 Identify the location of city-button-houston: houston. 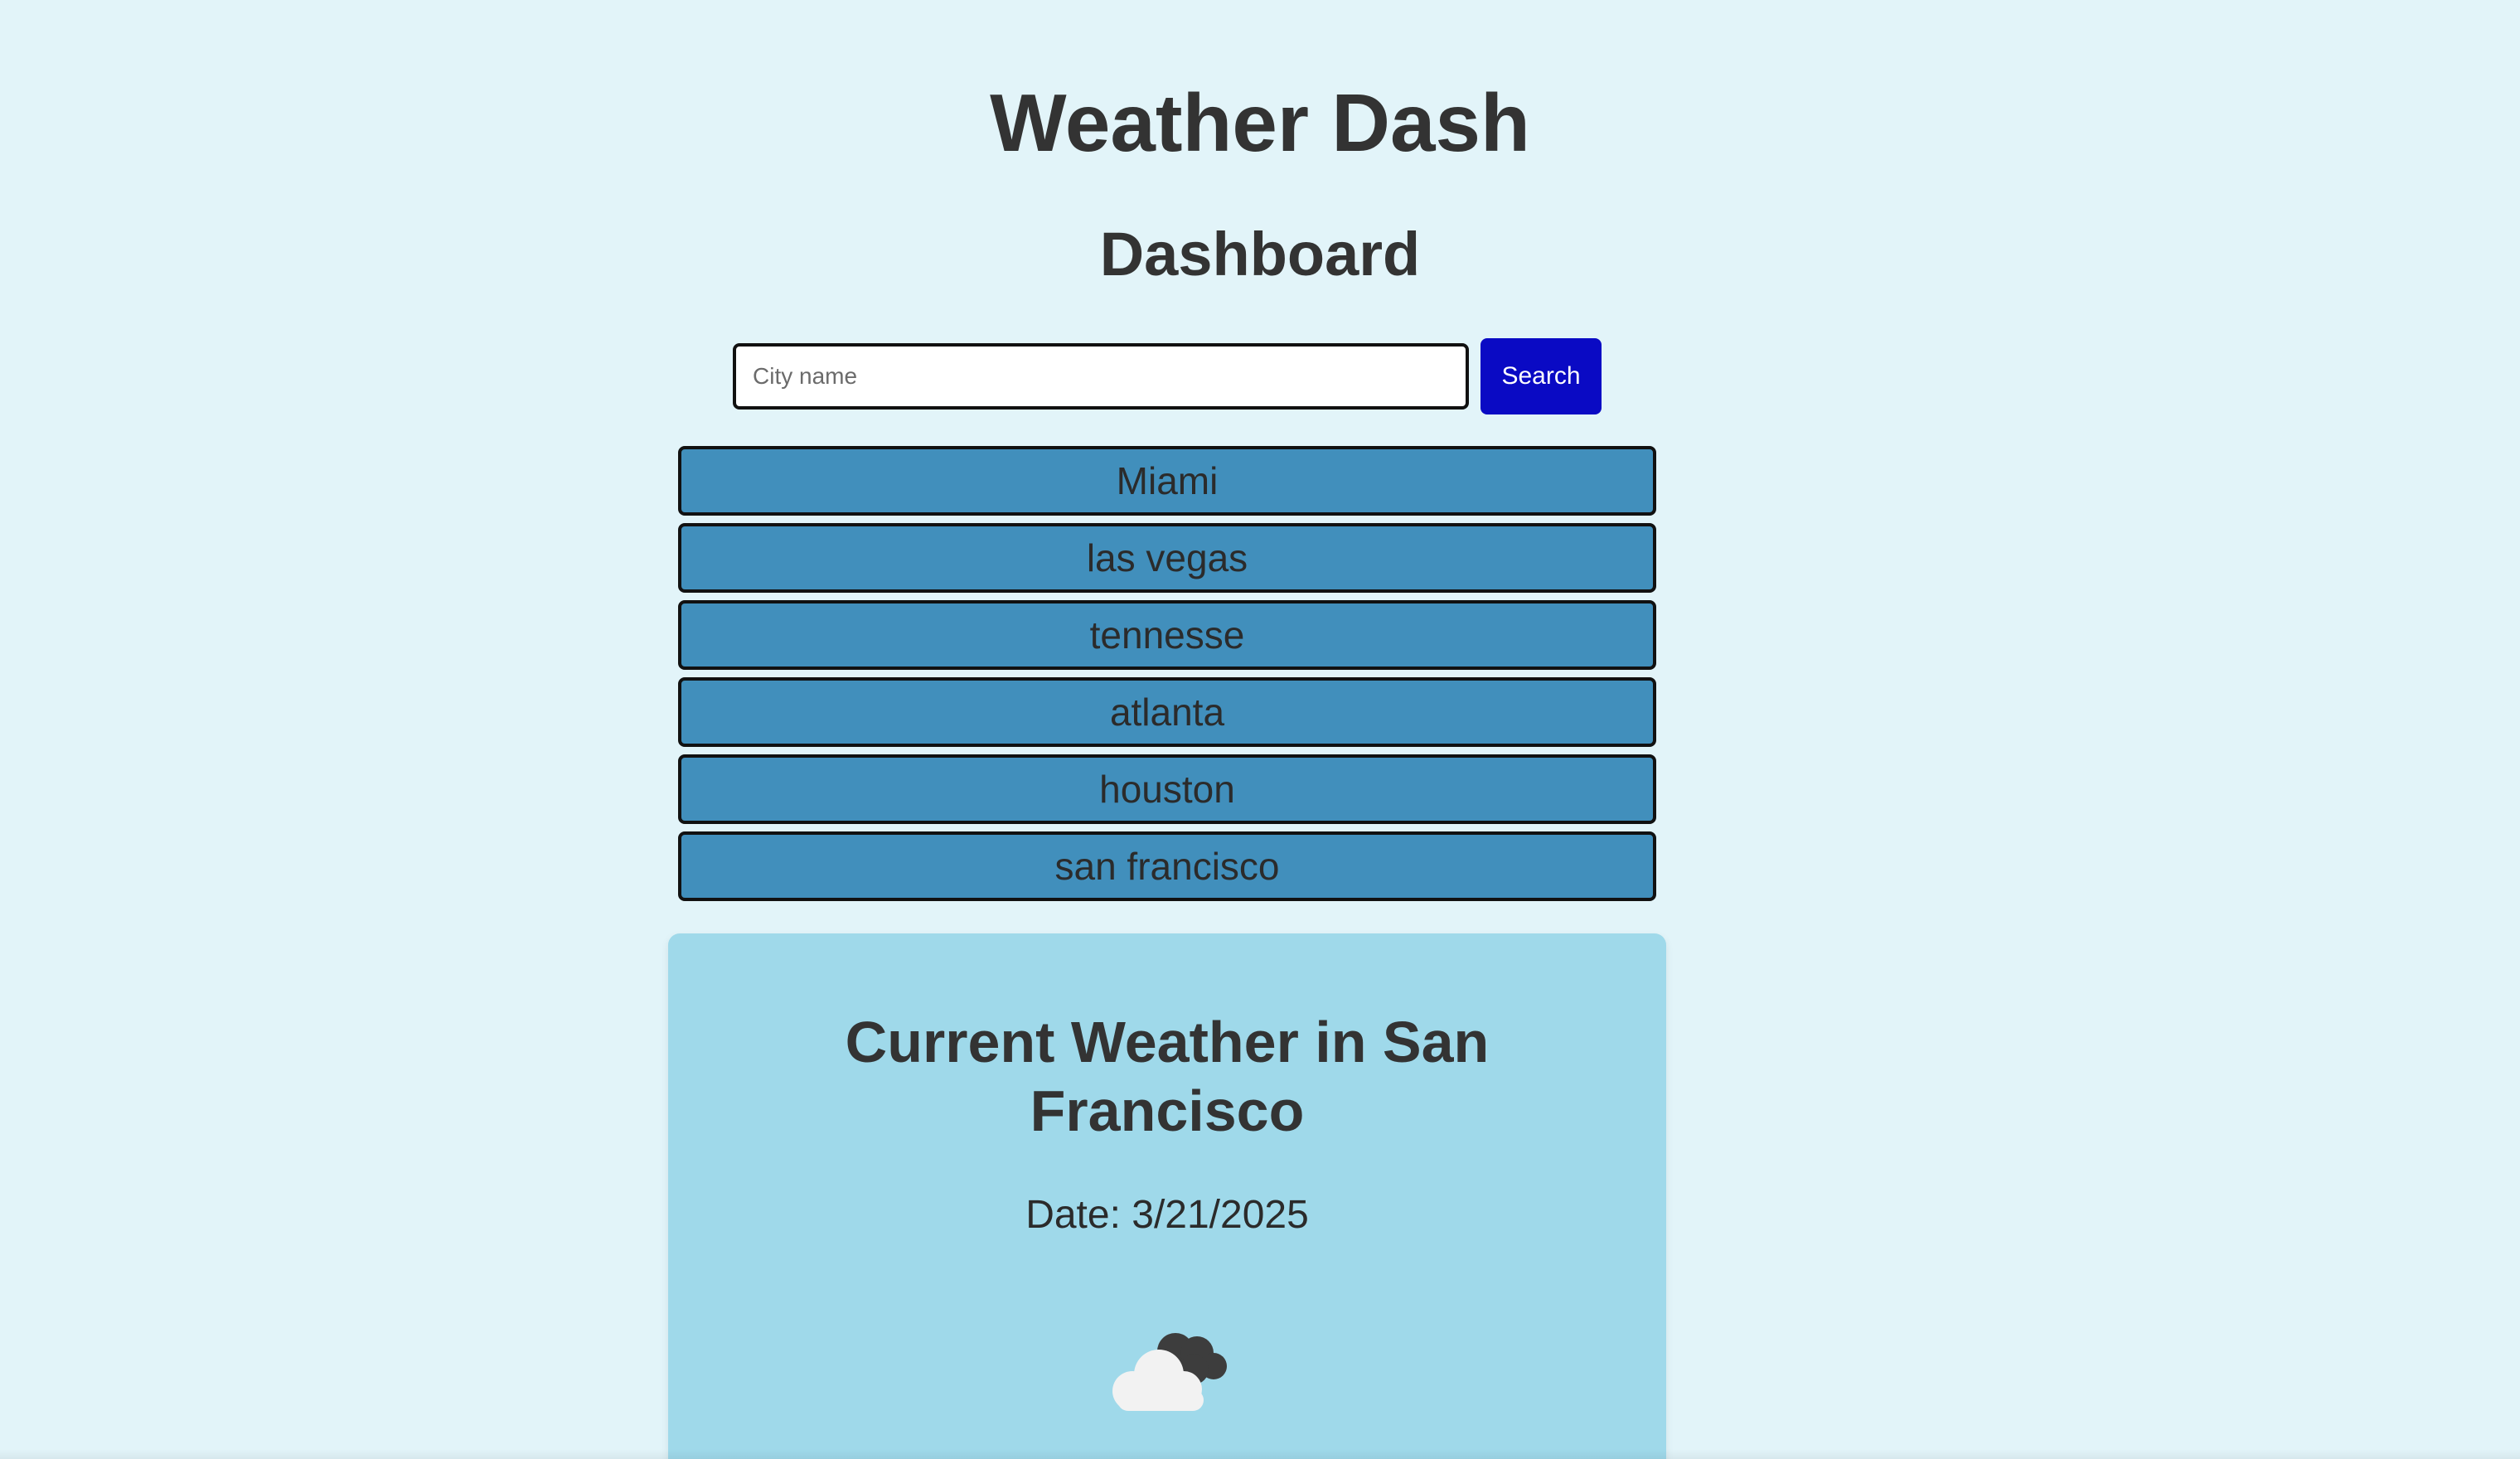
(1167, 789).